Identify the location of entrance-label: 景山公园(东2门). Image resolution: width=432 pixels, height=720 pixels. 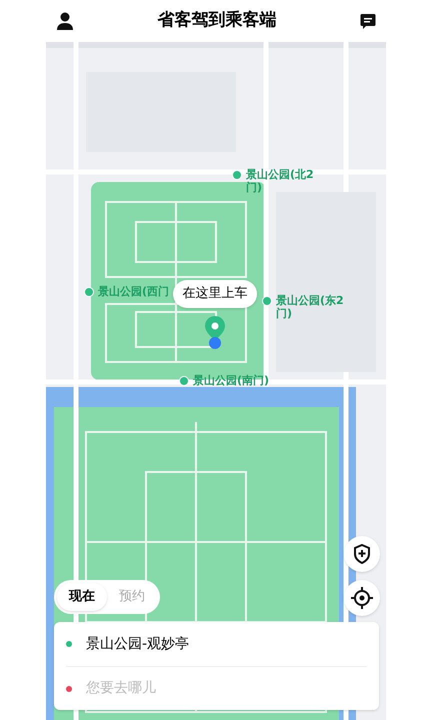
(316, 307).